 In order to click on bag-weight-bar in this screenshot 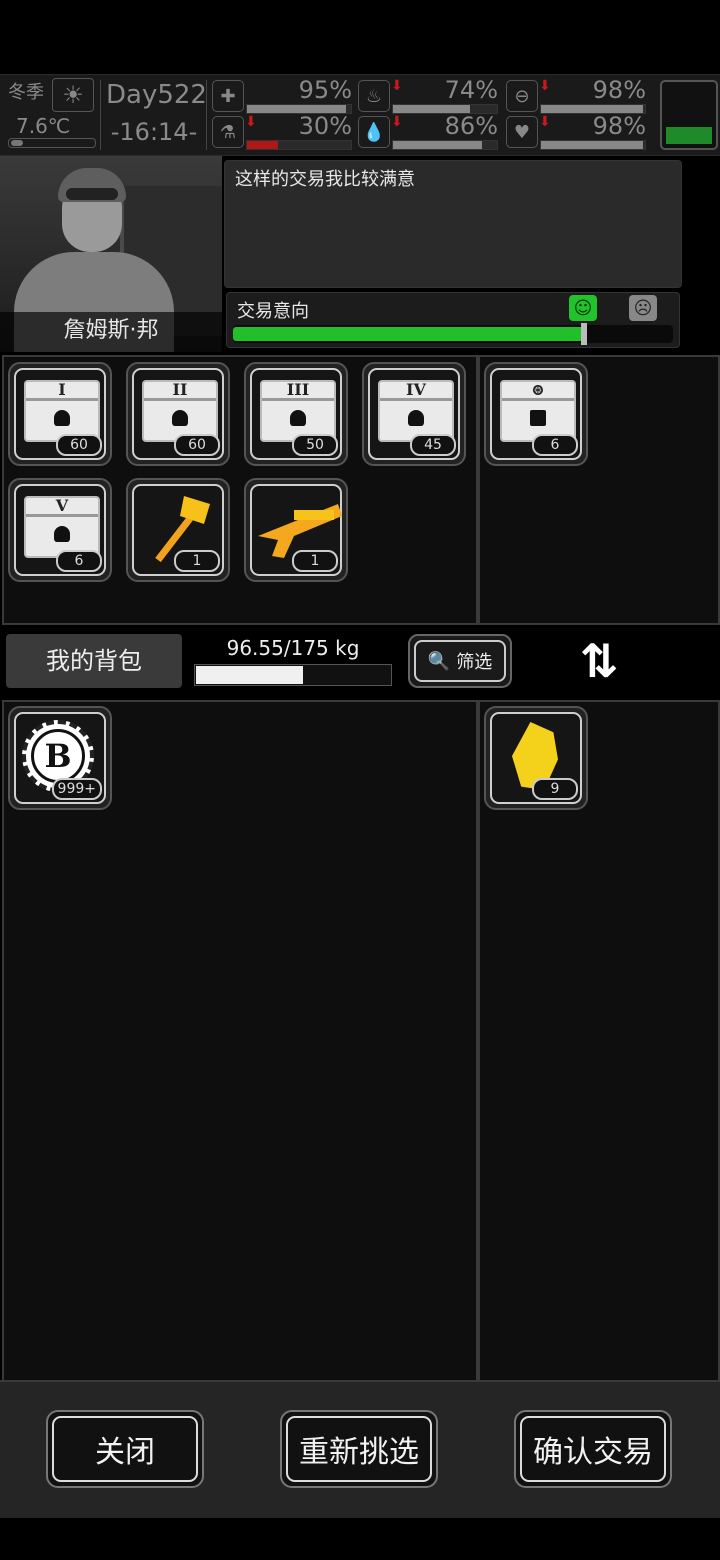, I will do `click(293, 675)`.